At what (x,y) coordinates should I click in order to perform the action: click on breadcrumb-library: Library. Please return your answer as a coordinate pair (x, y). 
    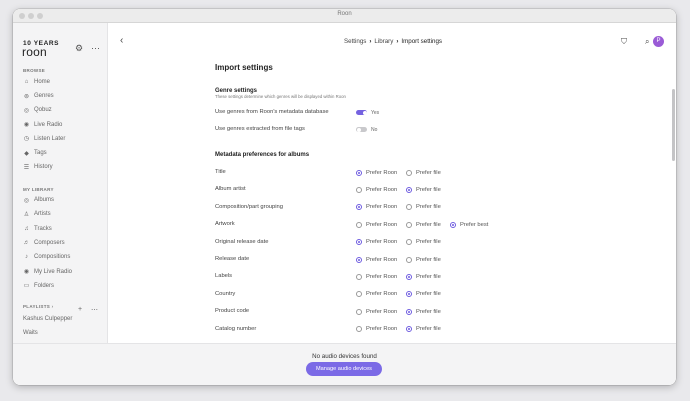
    Looking at the image, I should click on (383, 41).